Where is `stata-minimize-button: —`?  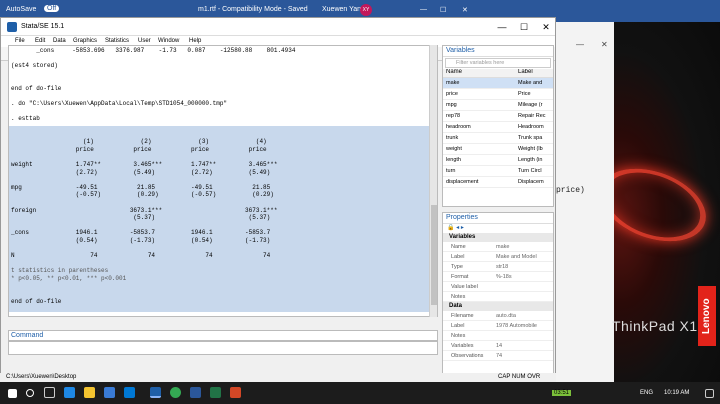 stata-minimize-button: — is located at coordinates (502, 27).